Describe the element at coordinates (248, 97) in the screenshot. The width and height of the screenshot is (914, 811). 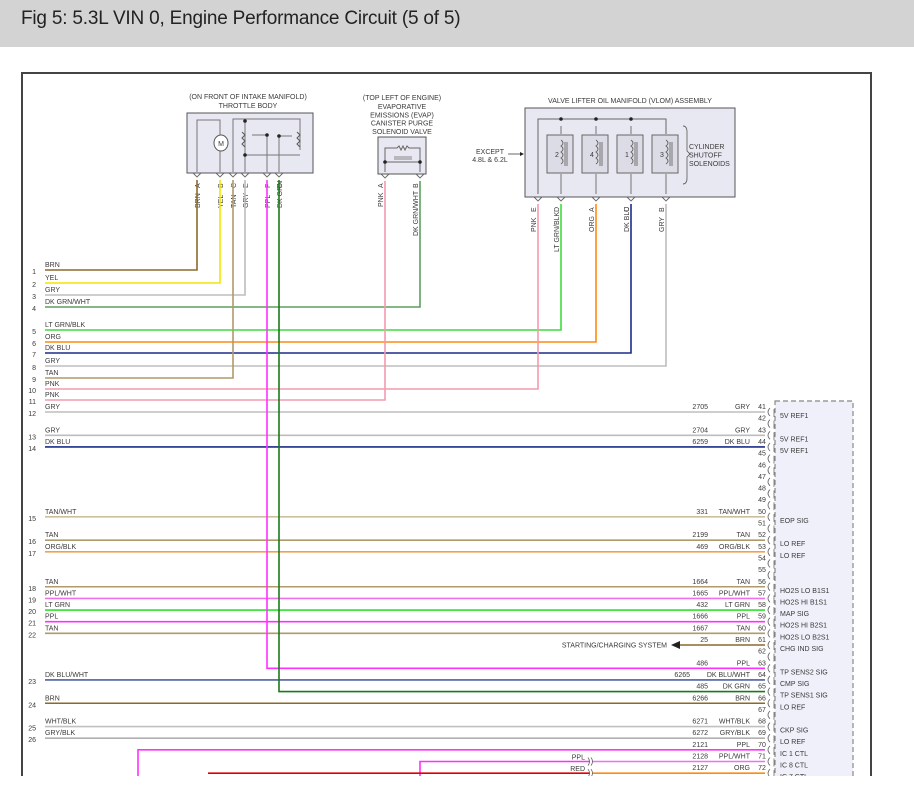
I see `throttle-body-location: (ON FRONT OF INTAKE MANIFOLD)` at that location.